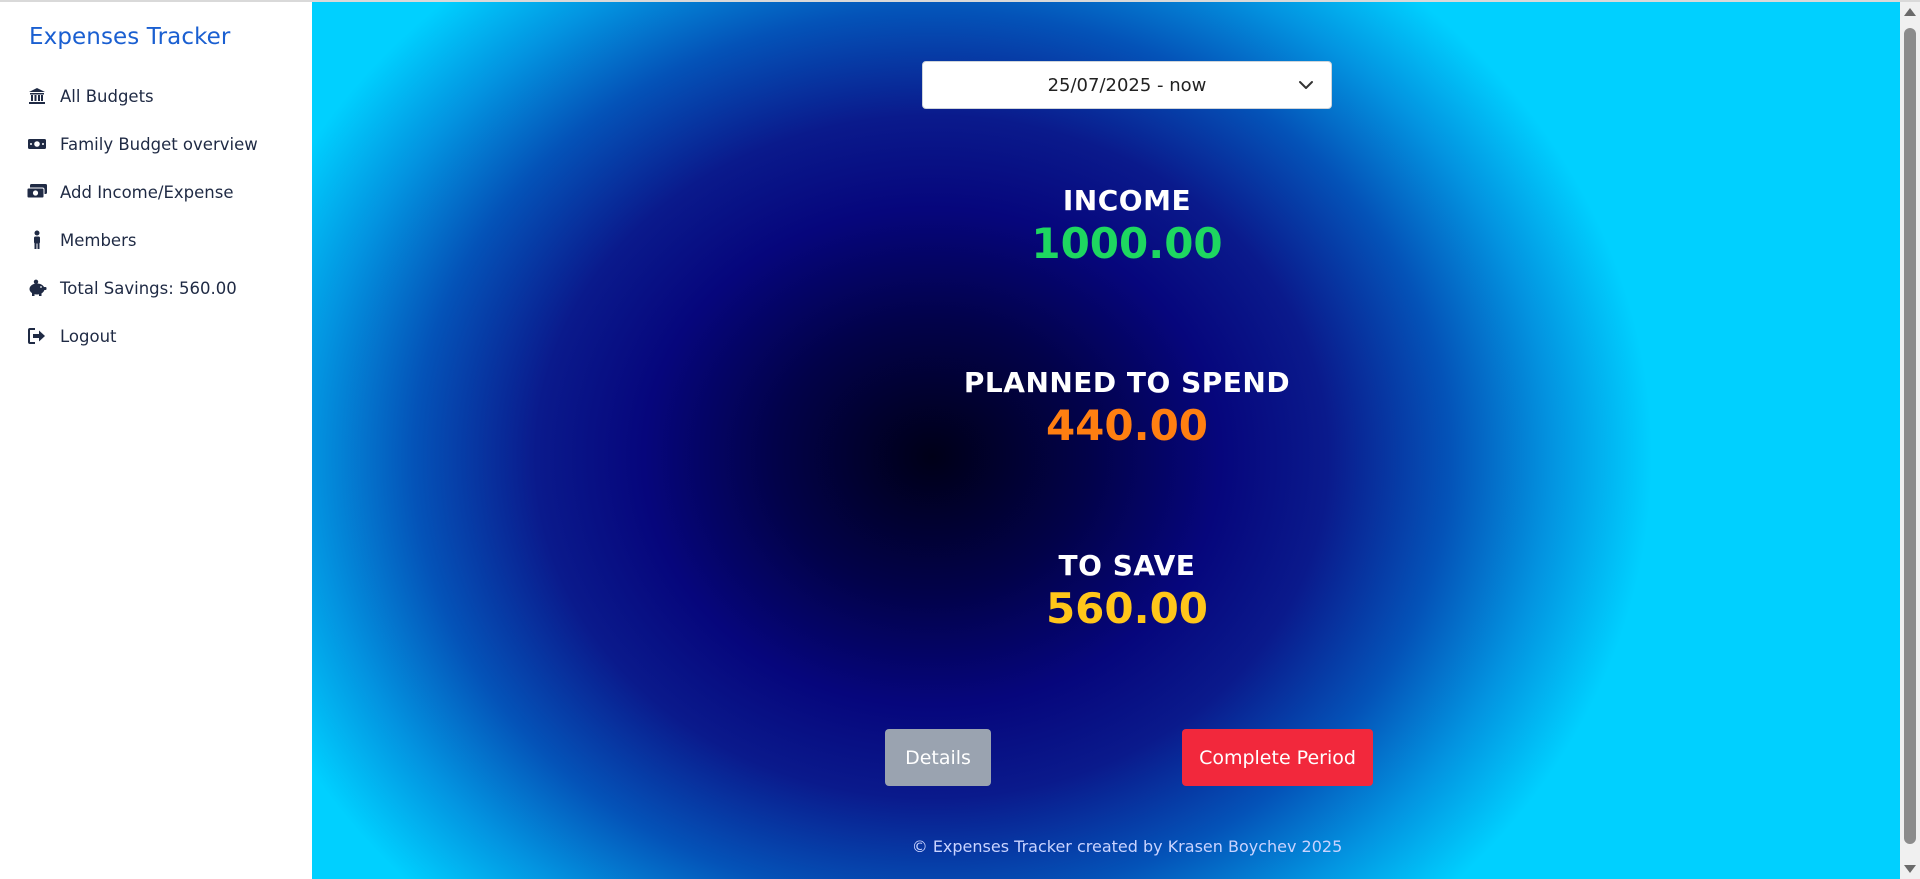  I want to click on sidebar-item-label: Add Income/Expense, so click(147, 192).